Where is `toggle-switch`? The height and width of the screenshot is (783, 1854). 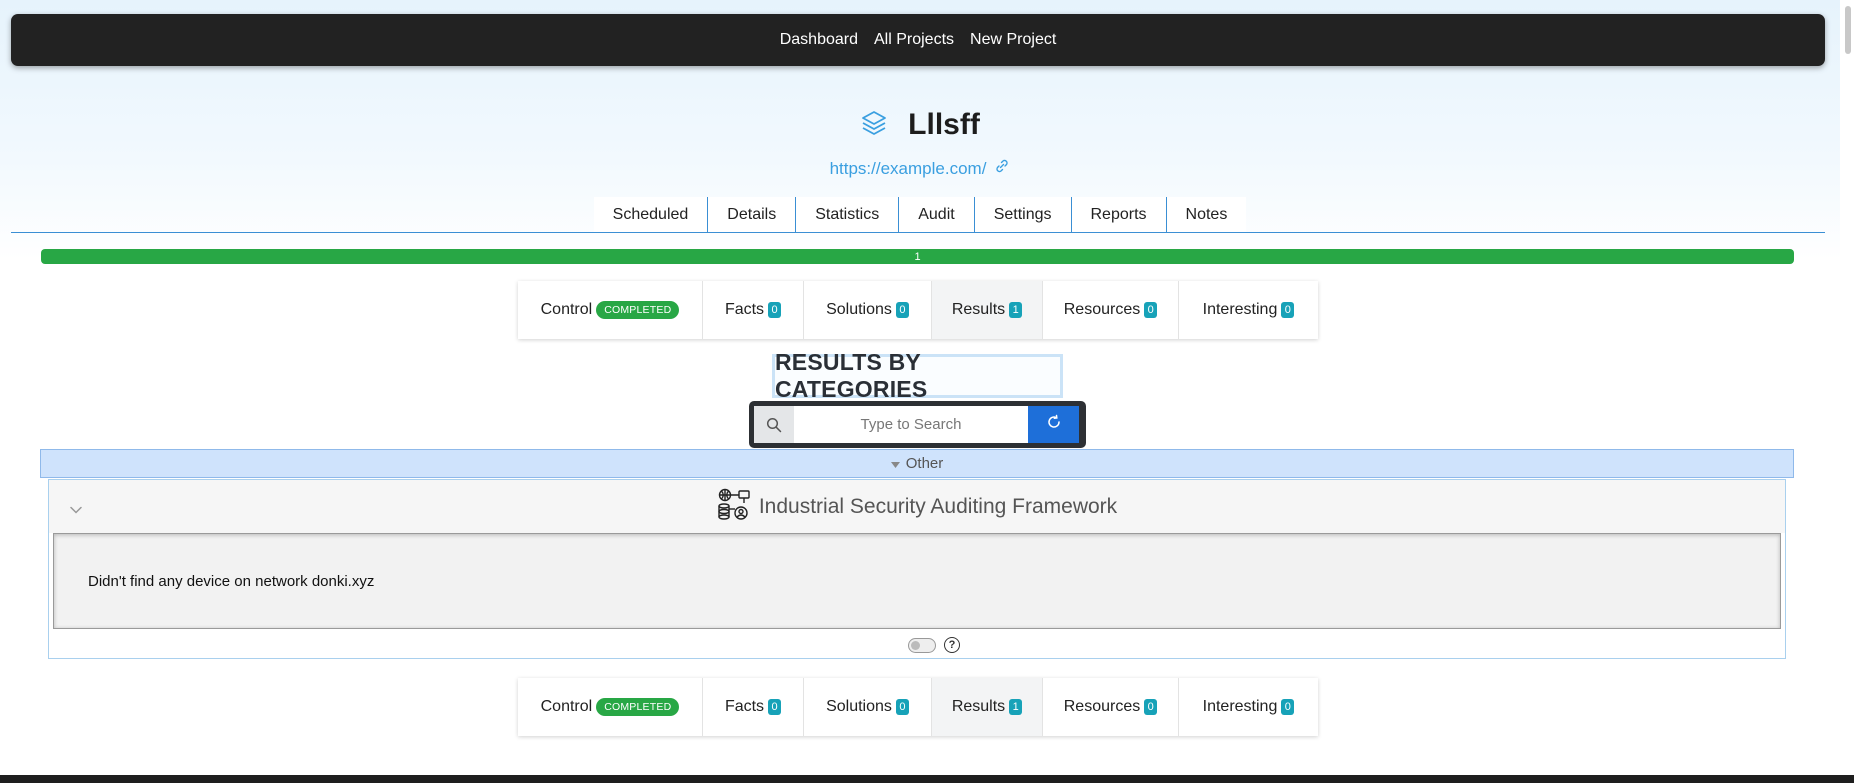 toggle-switch is located at coordinates (922, 645).